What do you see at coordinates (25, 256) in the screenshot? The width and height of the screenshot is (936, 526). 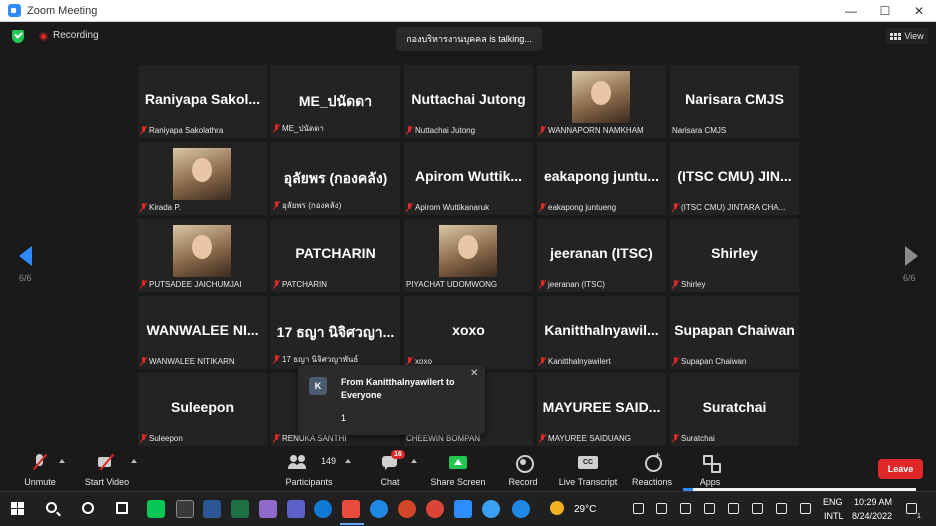 I see `previous-page-arrow-icon` at bounding box center [25, 256].